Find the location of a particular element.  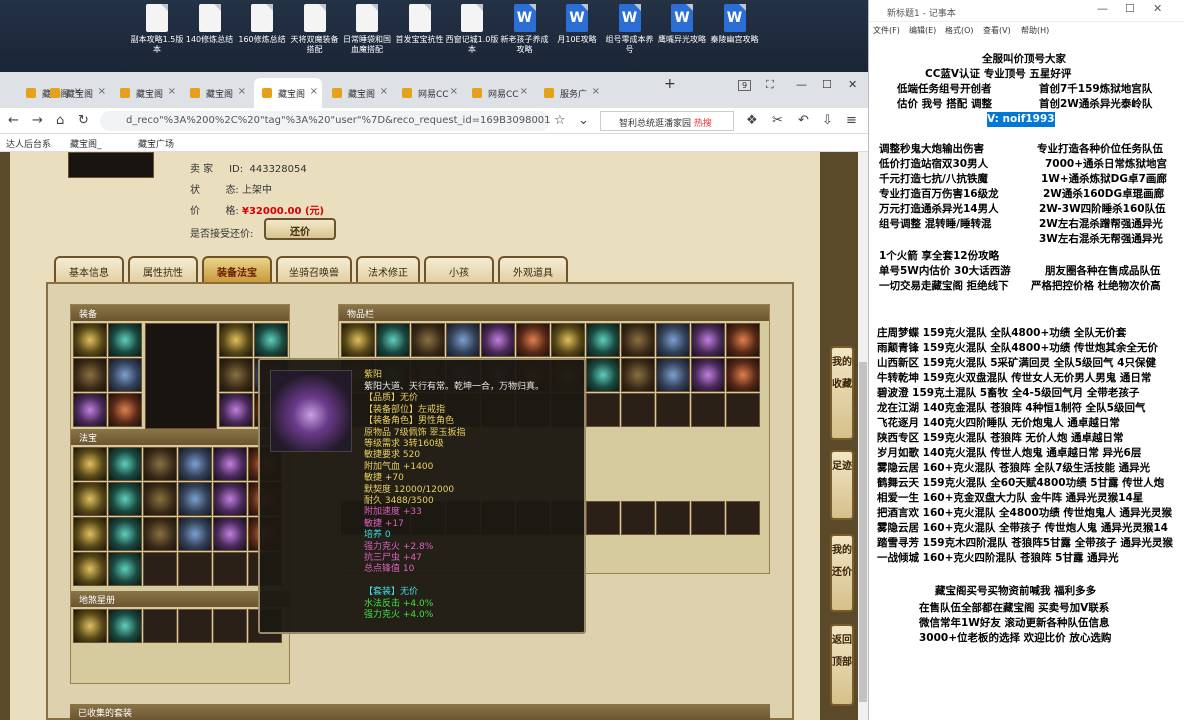

download-icon: ⇩ is located at coordinates (827, 120).